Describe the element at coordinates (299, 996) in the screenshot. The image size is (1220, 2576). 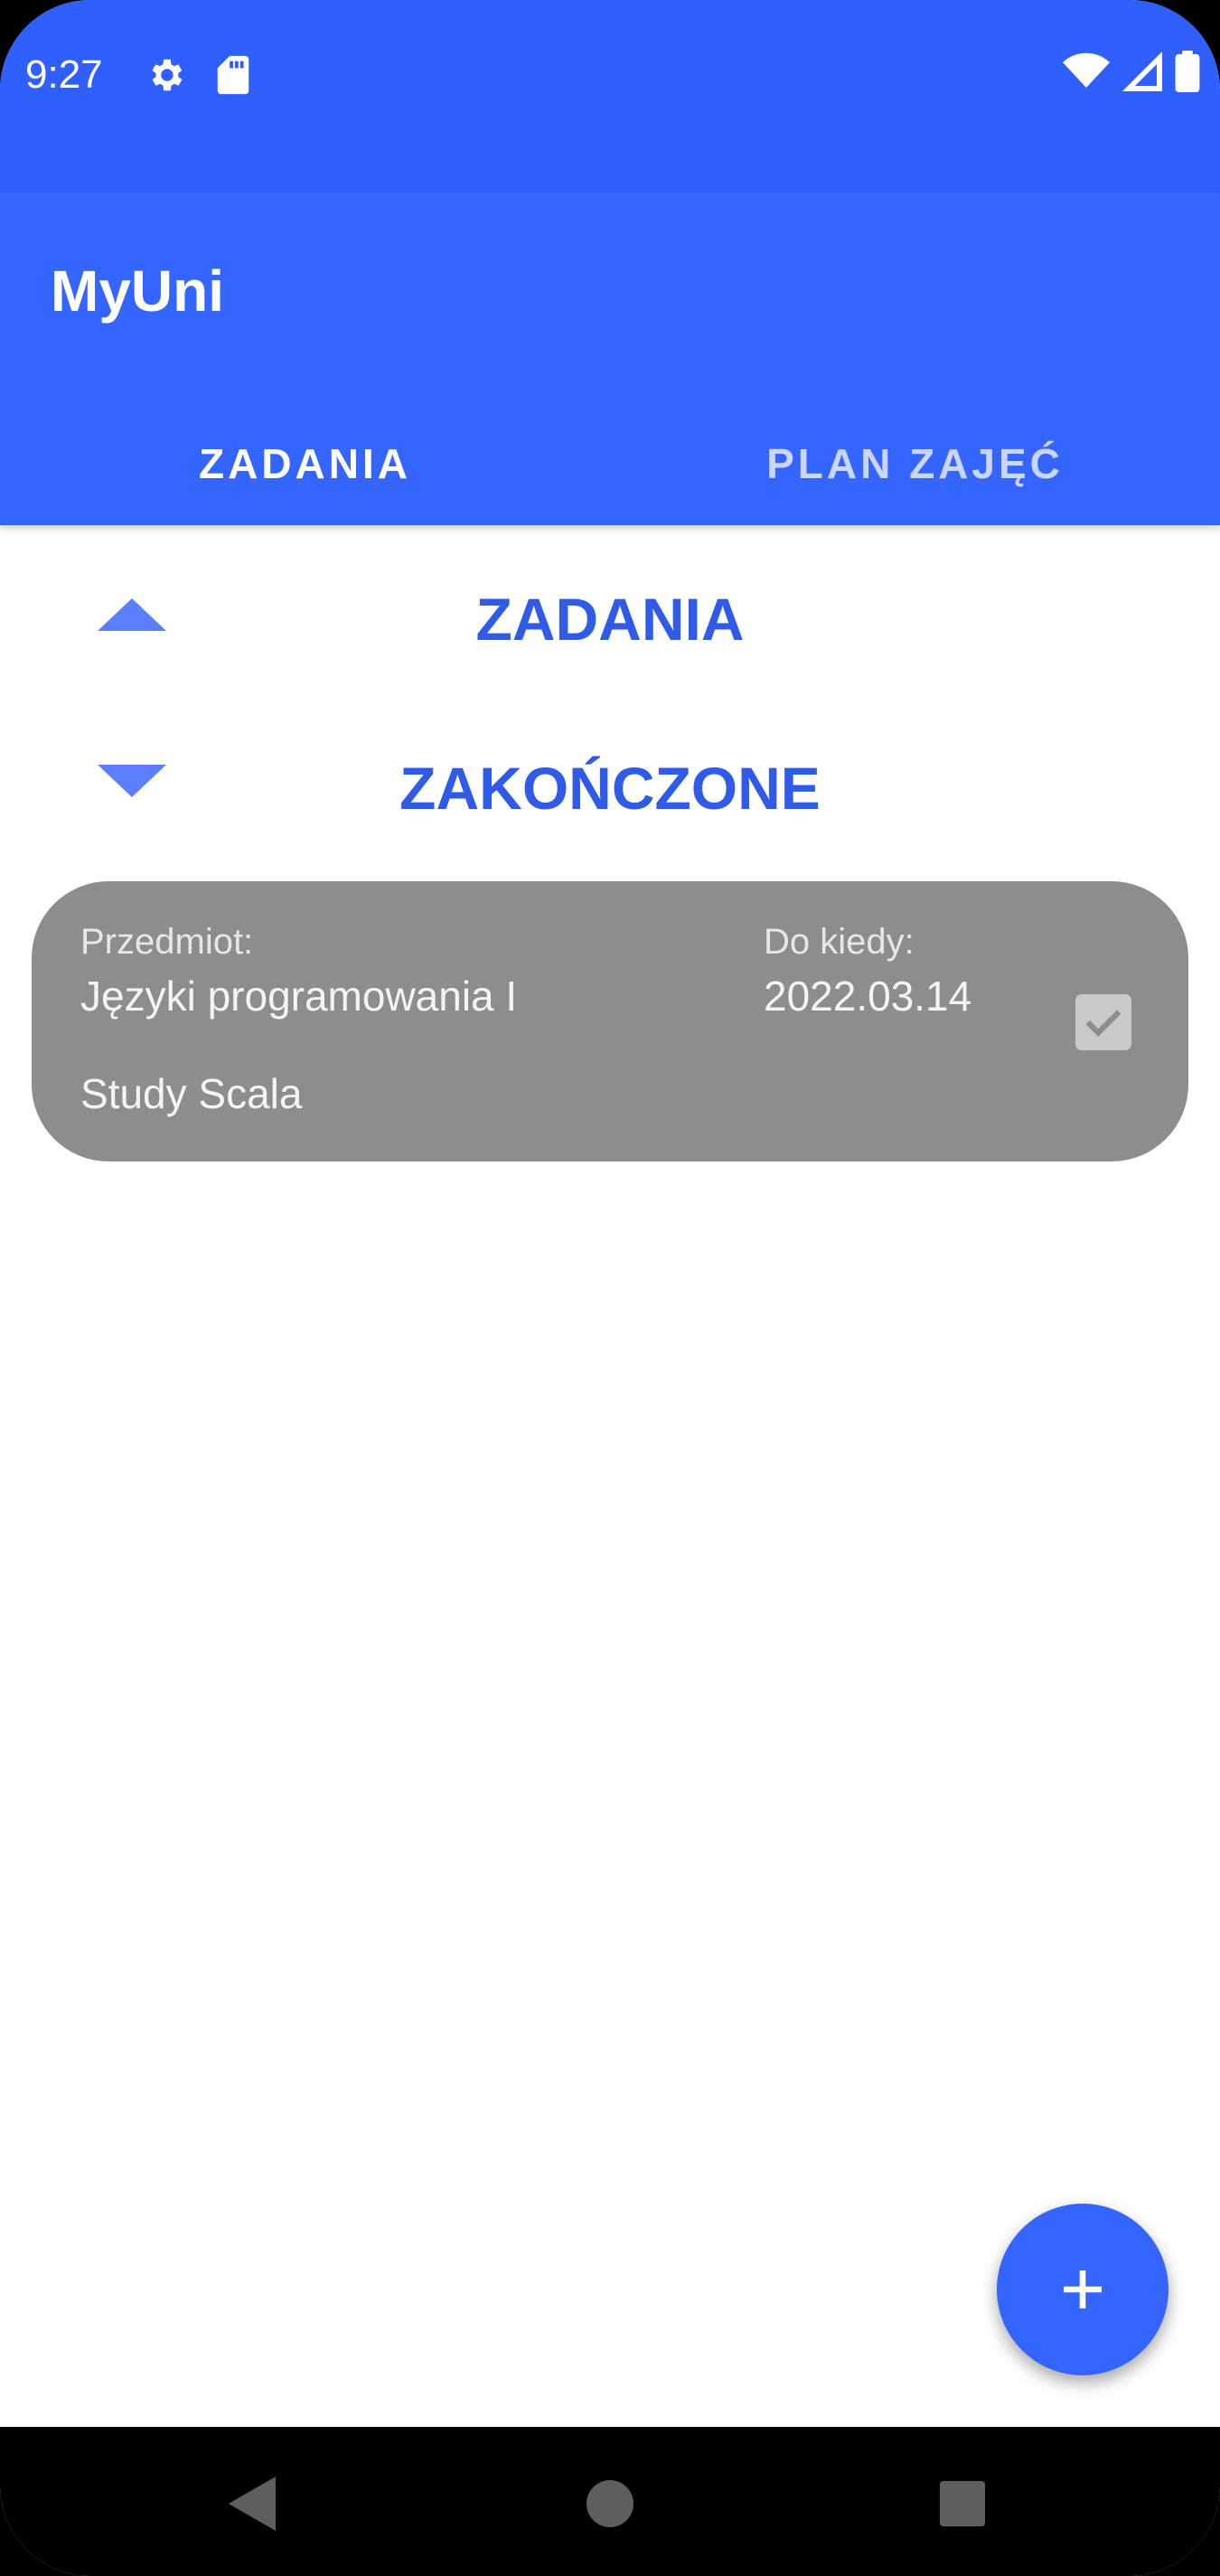
I see `subject-value: Języki programowania I` at that location.